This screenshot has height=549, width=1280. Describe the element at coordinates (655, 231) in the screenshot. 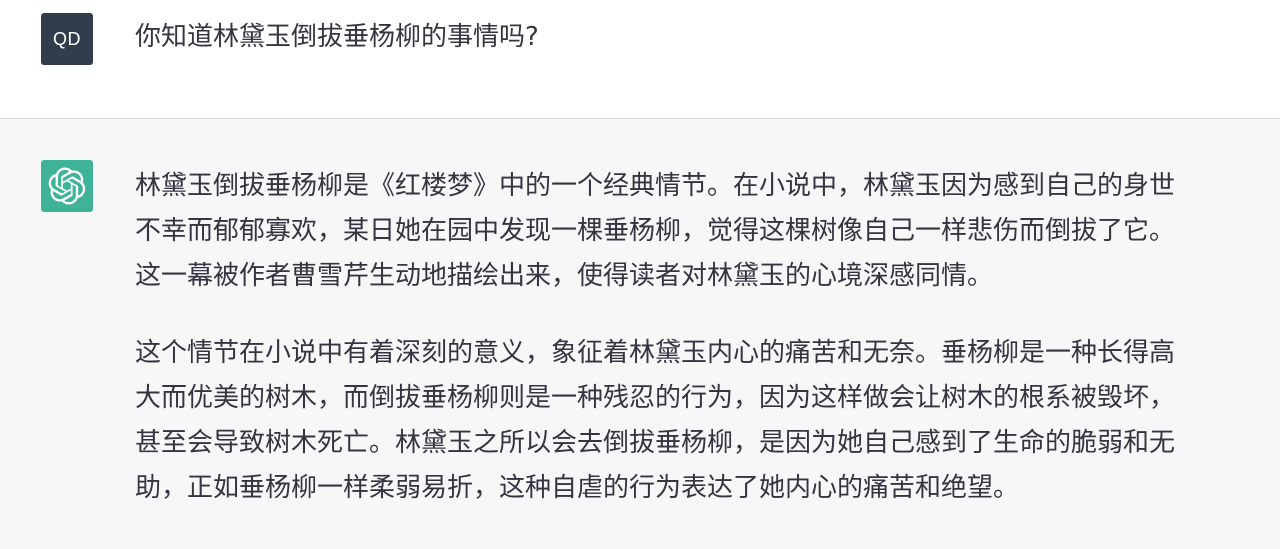

I see `answer-line: 不幸而郁郁寡欢，某日她在园中发现一棵垂杨柳，觉得这棵树像自己一样悲伤而倒拔了它。` at that location.